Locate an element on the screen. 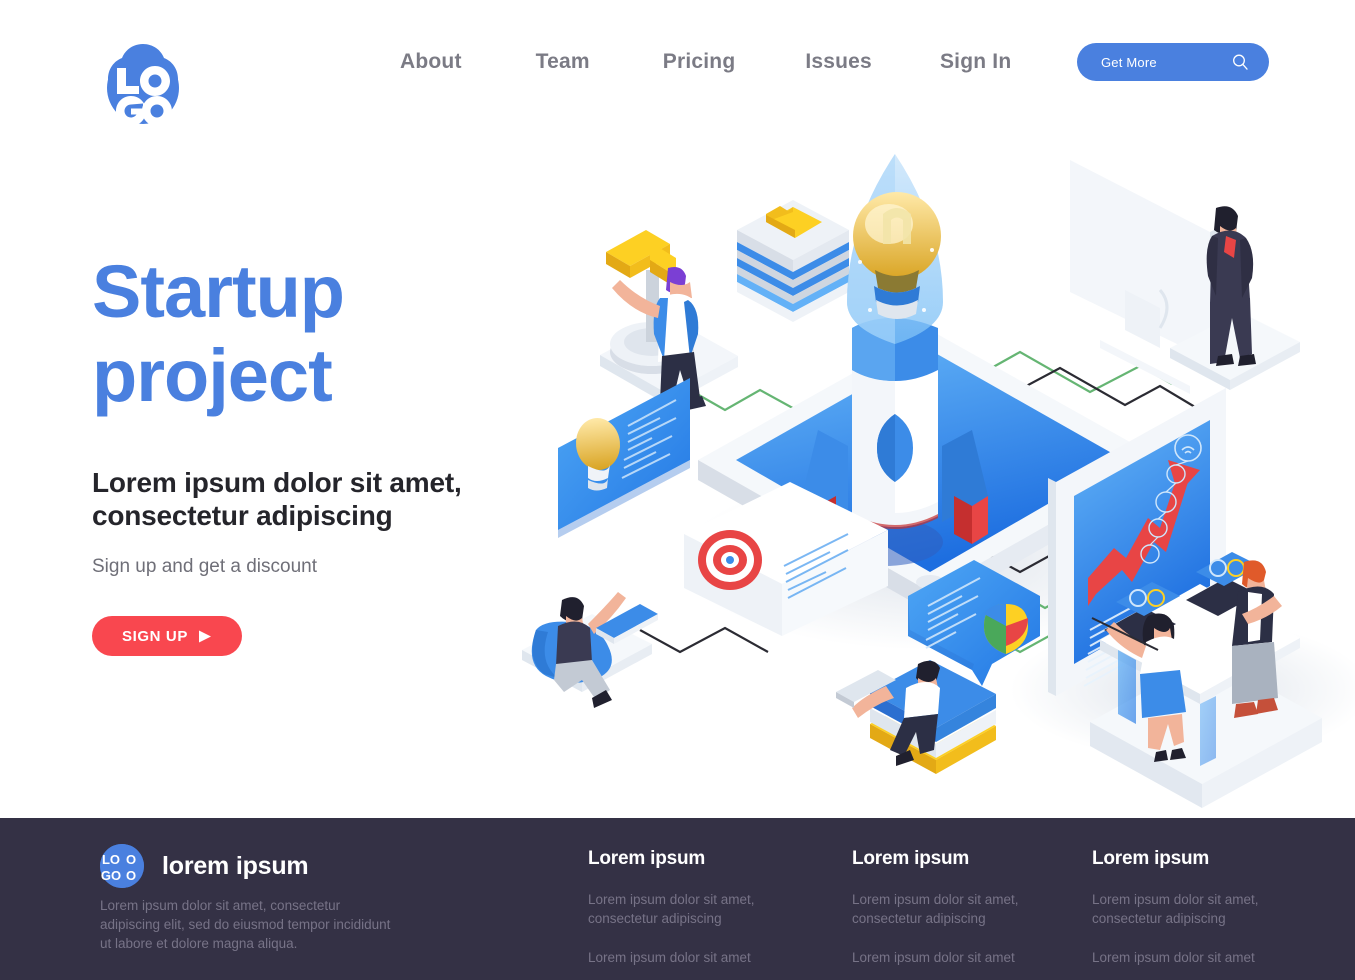 This screenshot has height=980, width=1355. yellow-lever-handle is located at coordinates (641, 259).